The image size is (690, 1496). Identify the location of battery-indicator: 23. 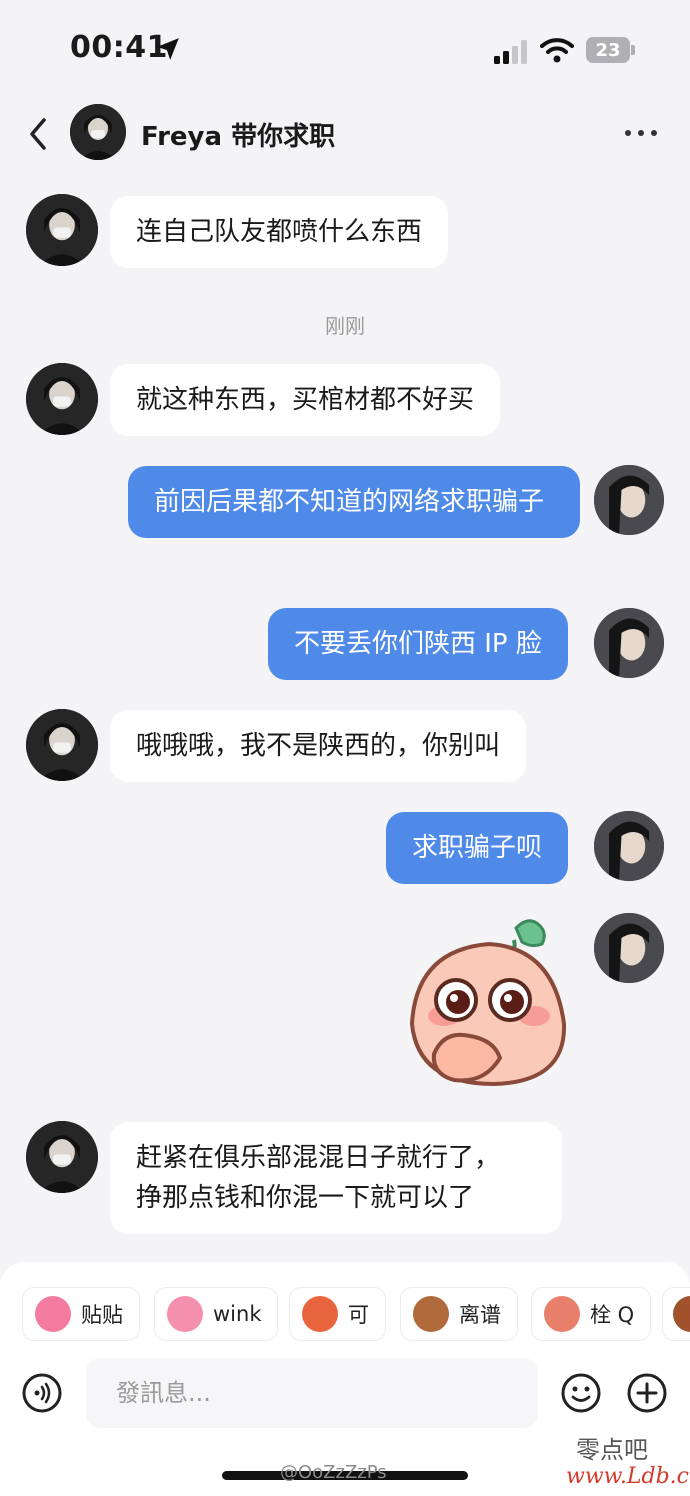
(608, 50).